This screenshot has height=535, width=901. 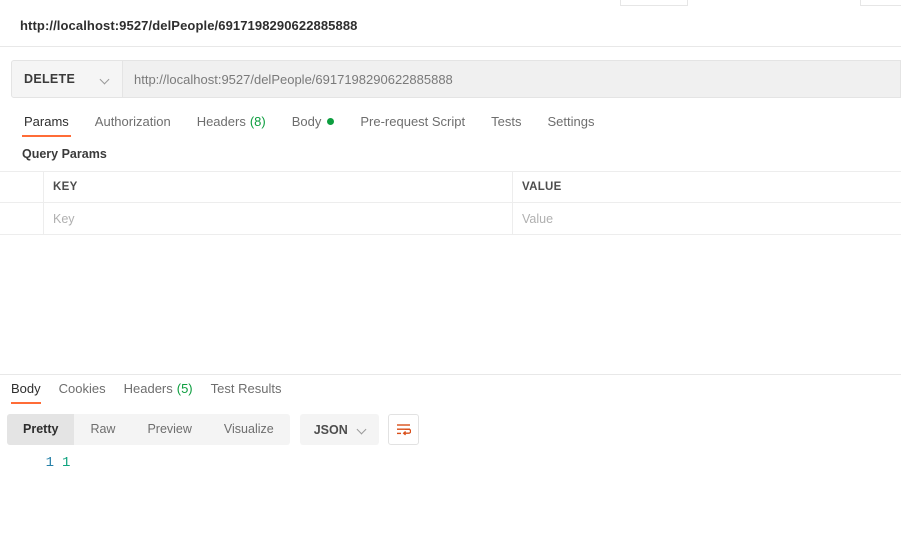 I want to click on json-line: 11, so click(x=450, y=466).